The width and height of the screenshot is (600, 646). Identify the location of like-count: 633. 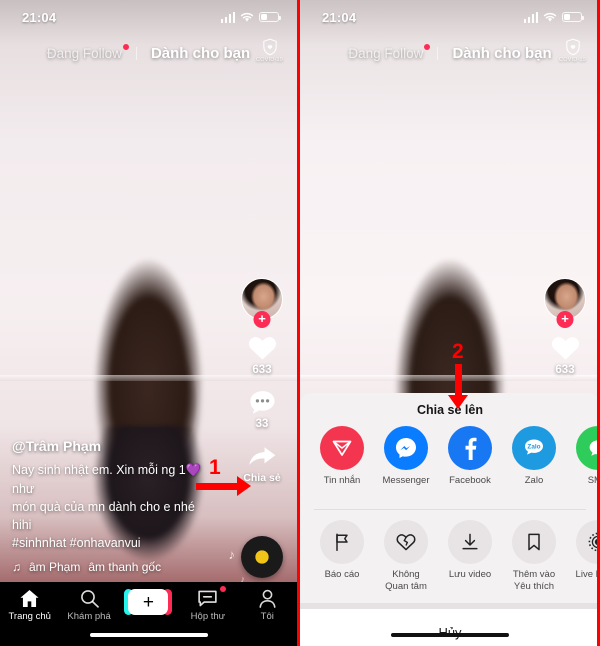
(262, 370).